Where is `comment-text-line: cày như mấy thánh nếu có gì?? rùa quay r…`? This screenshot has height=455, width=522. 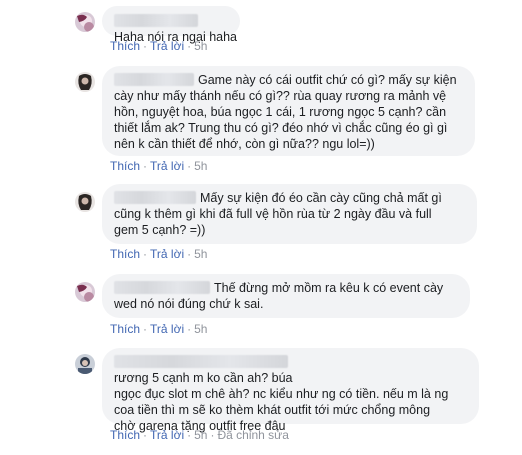 comment-text-line: cày như mấy thánh nếu có gì?? rùa quay r… is located at coordinates (280, 96).